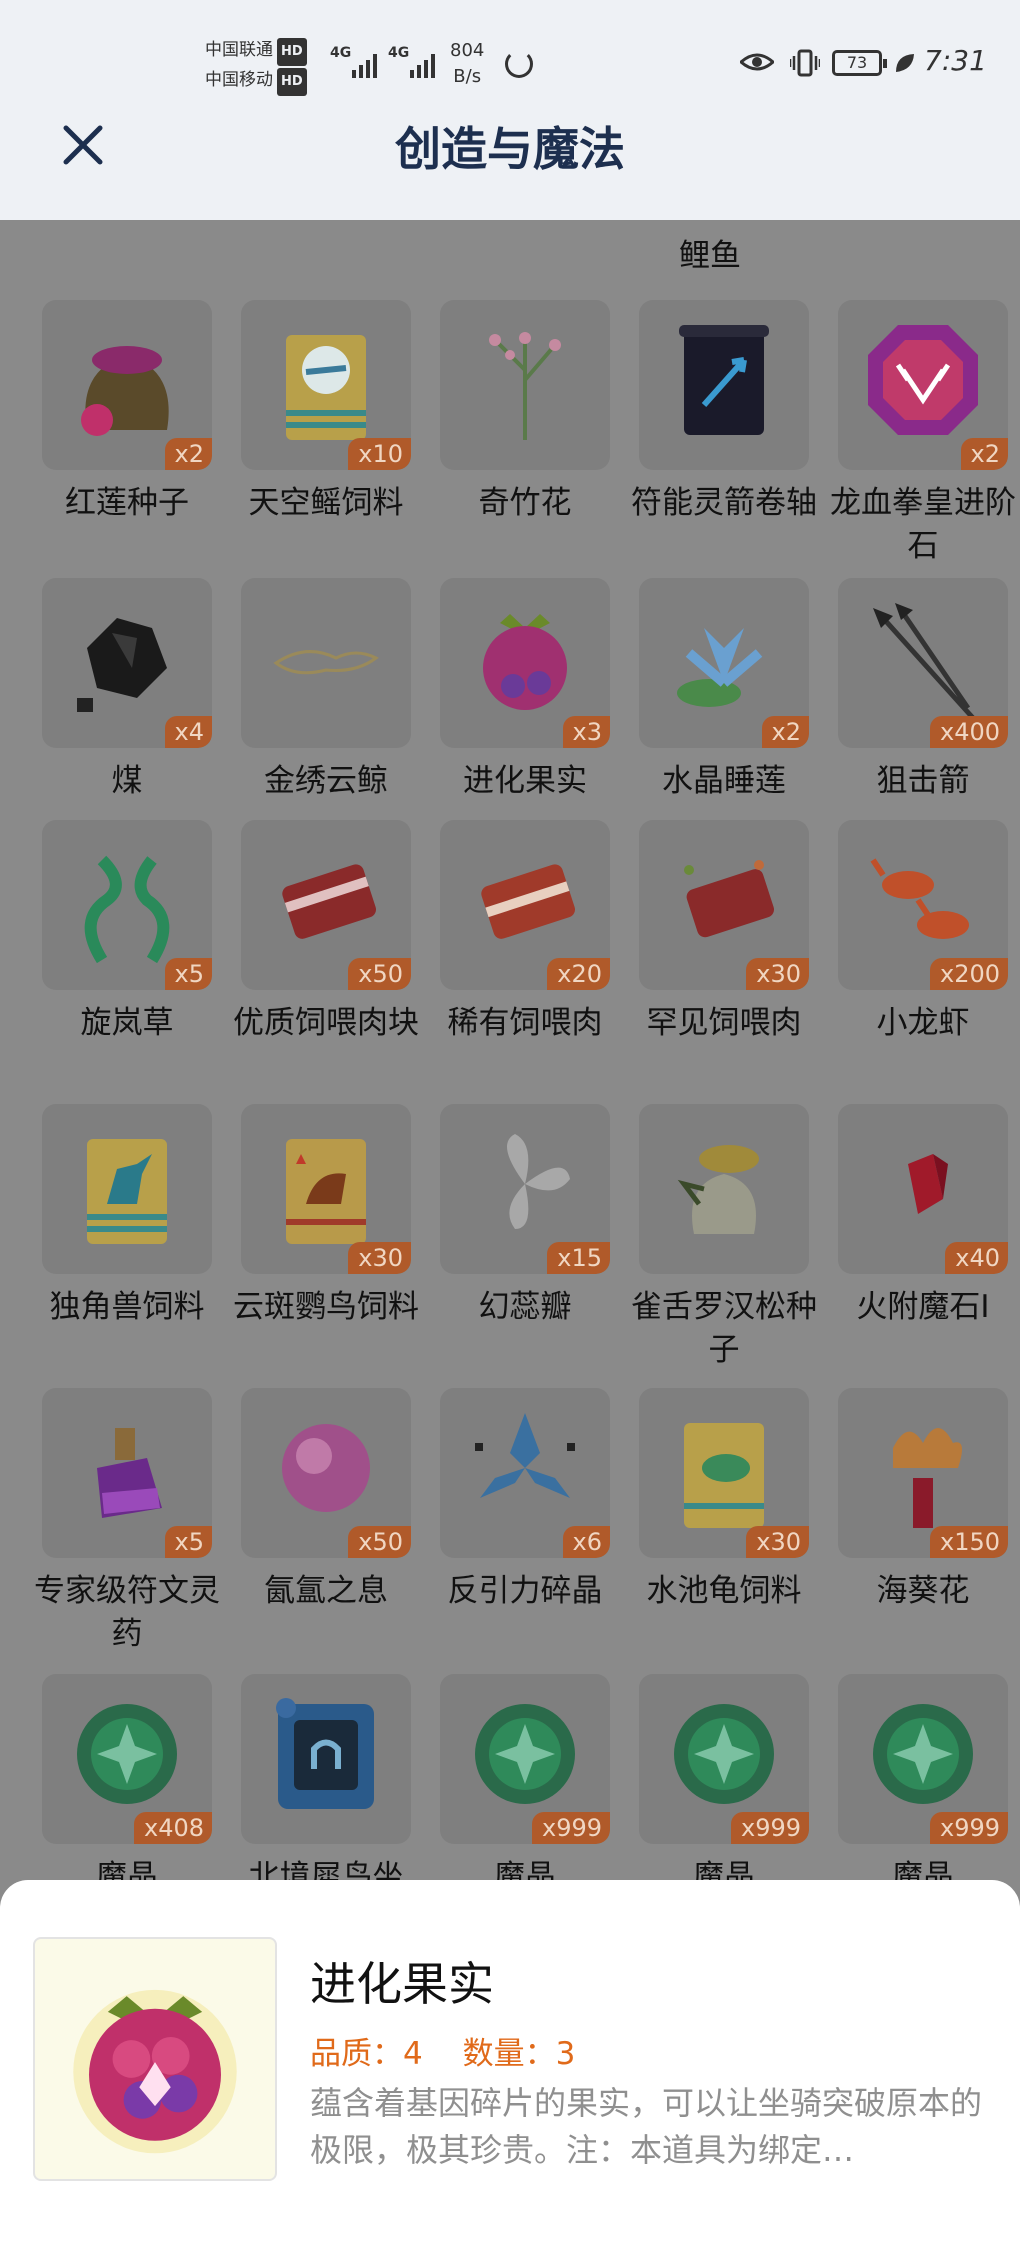 The width and height of the screenshot is (1020, 2244). Describe the element at coordinates (326, 1468) in the screenshot. I see `mist-orb-icon` at that location.